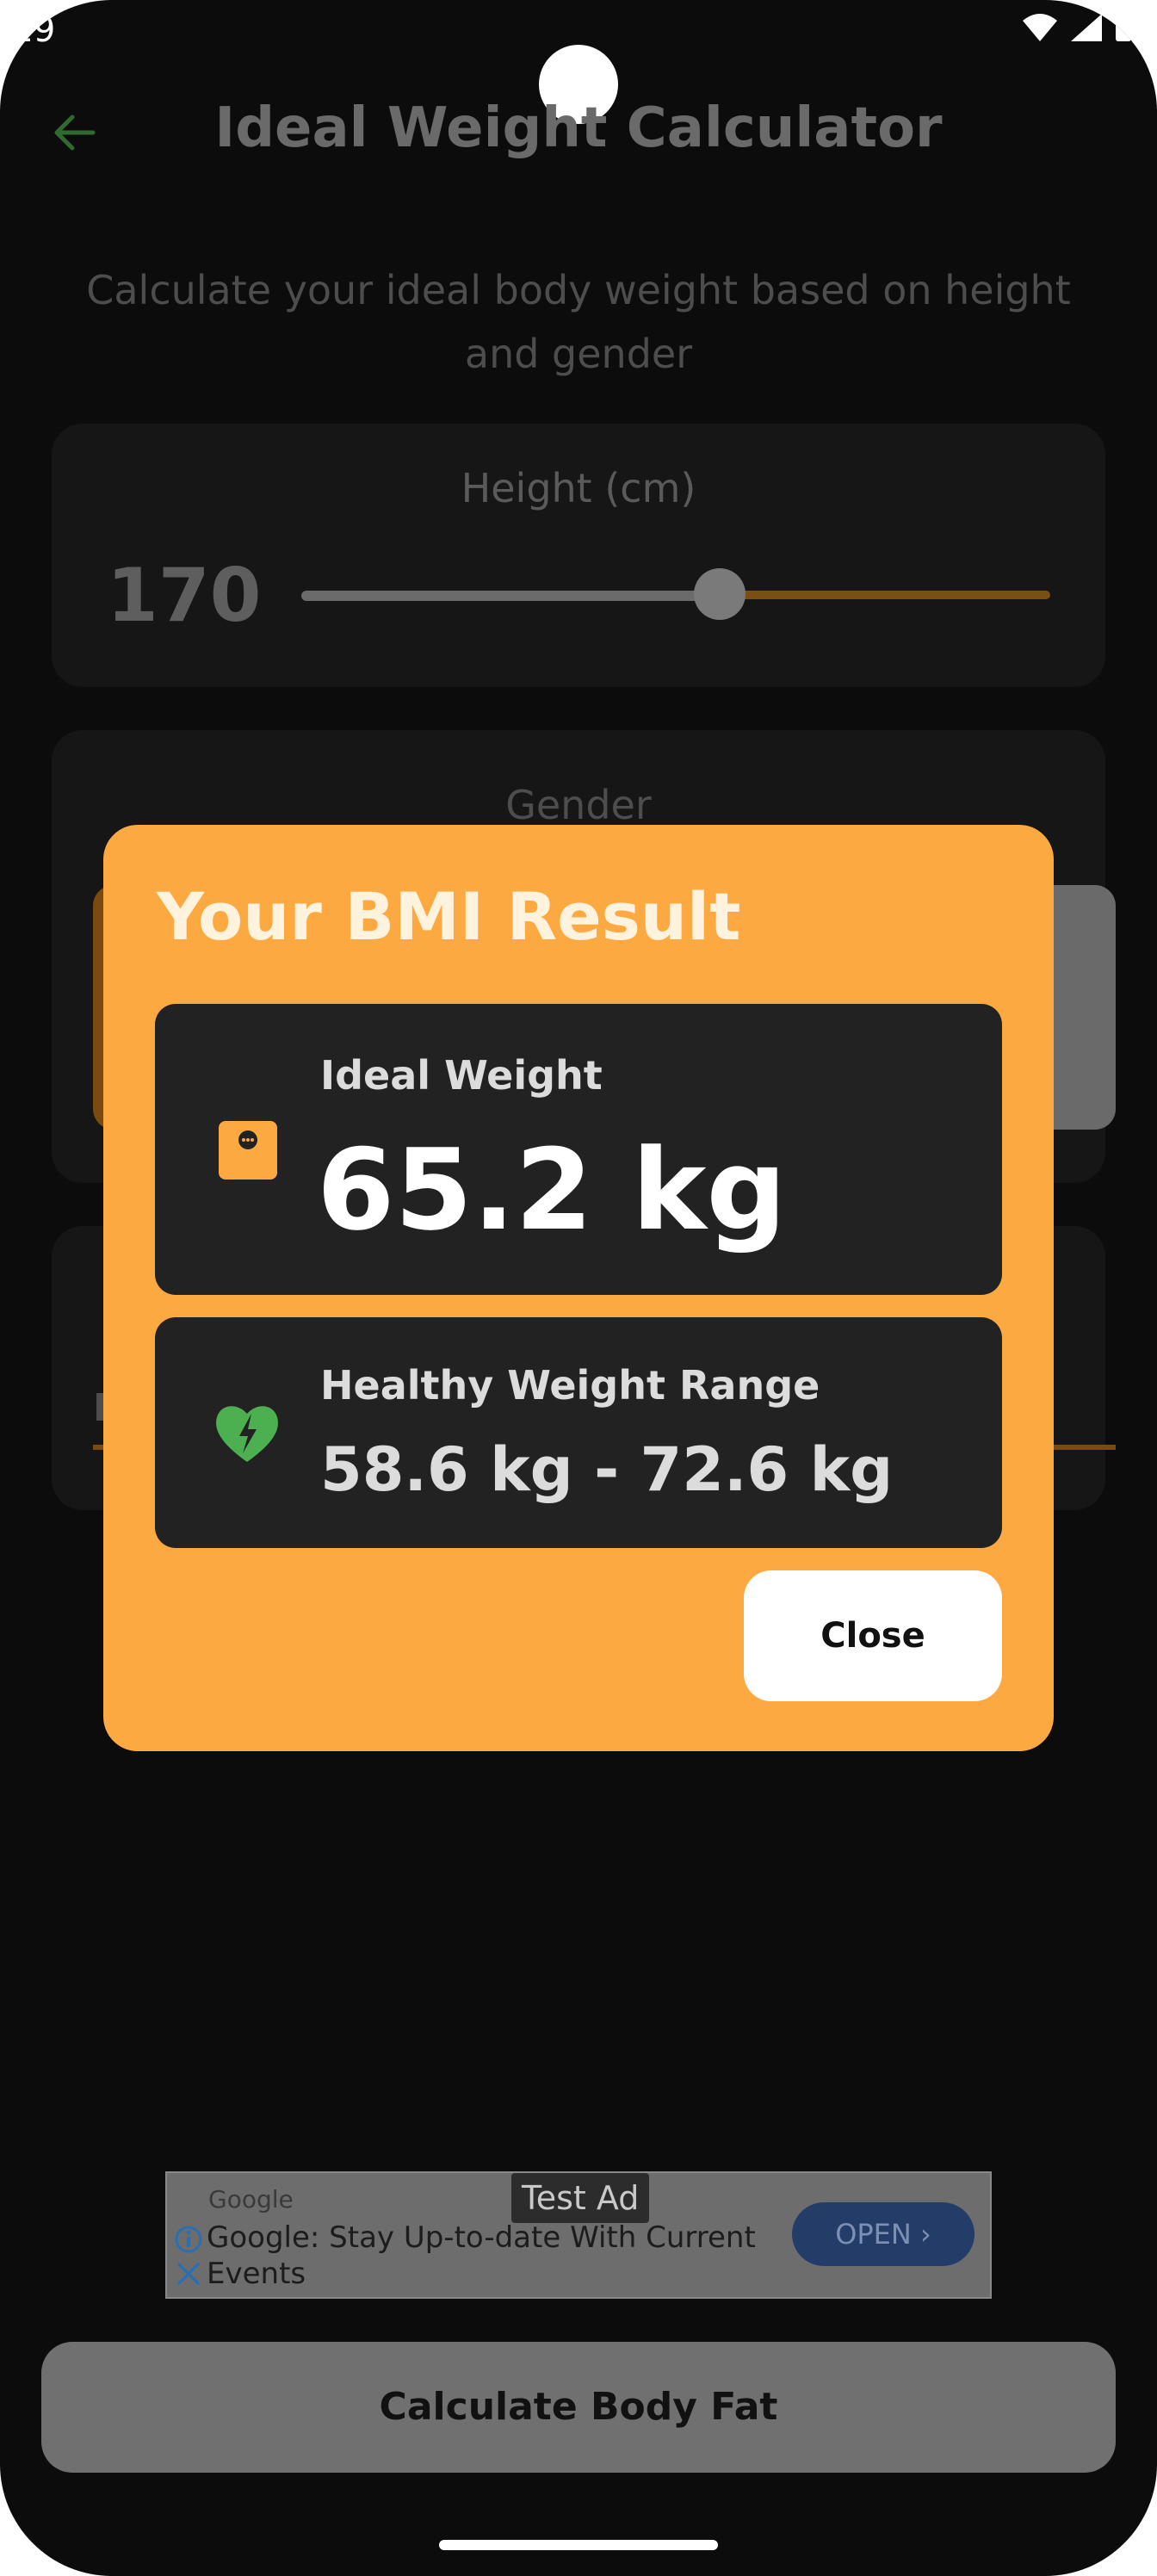 This screenshot has height=2576, width=1157. I want to click on ad-open-button: OPEN ›, so click(883, 2234).